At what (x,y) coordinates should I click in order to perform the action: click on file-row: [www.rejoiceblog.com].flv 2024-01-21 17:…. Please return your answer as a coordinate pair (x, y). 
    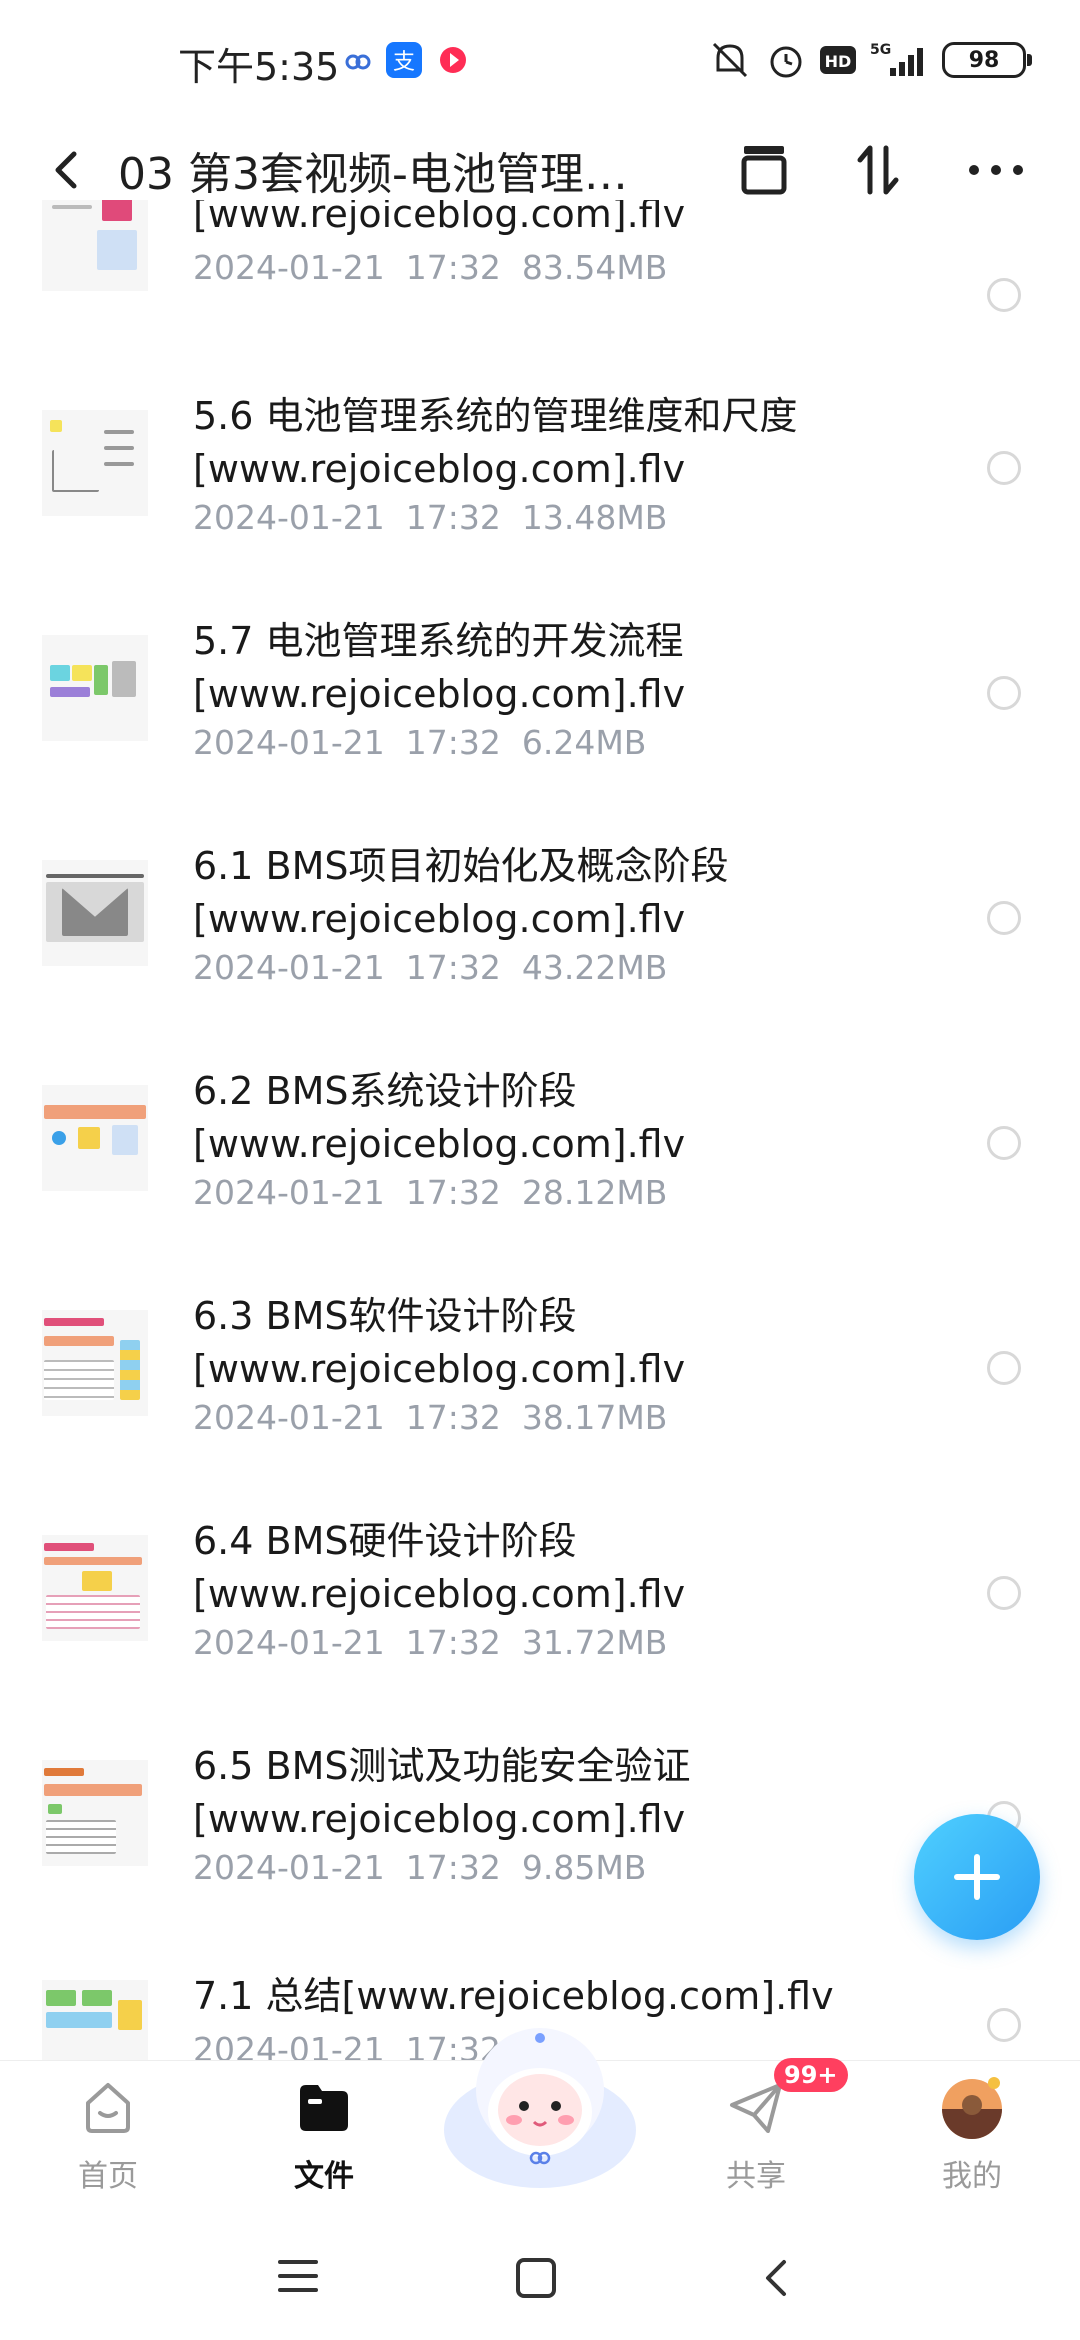
    Looking at the image, I should click on (540, 277).